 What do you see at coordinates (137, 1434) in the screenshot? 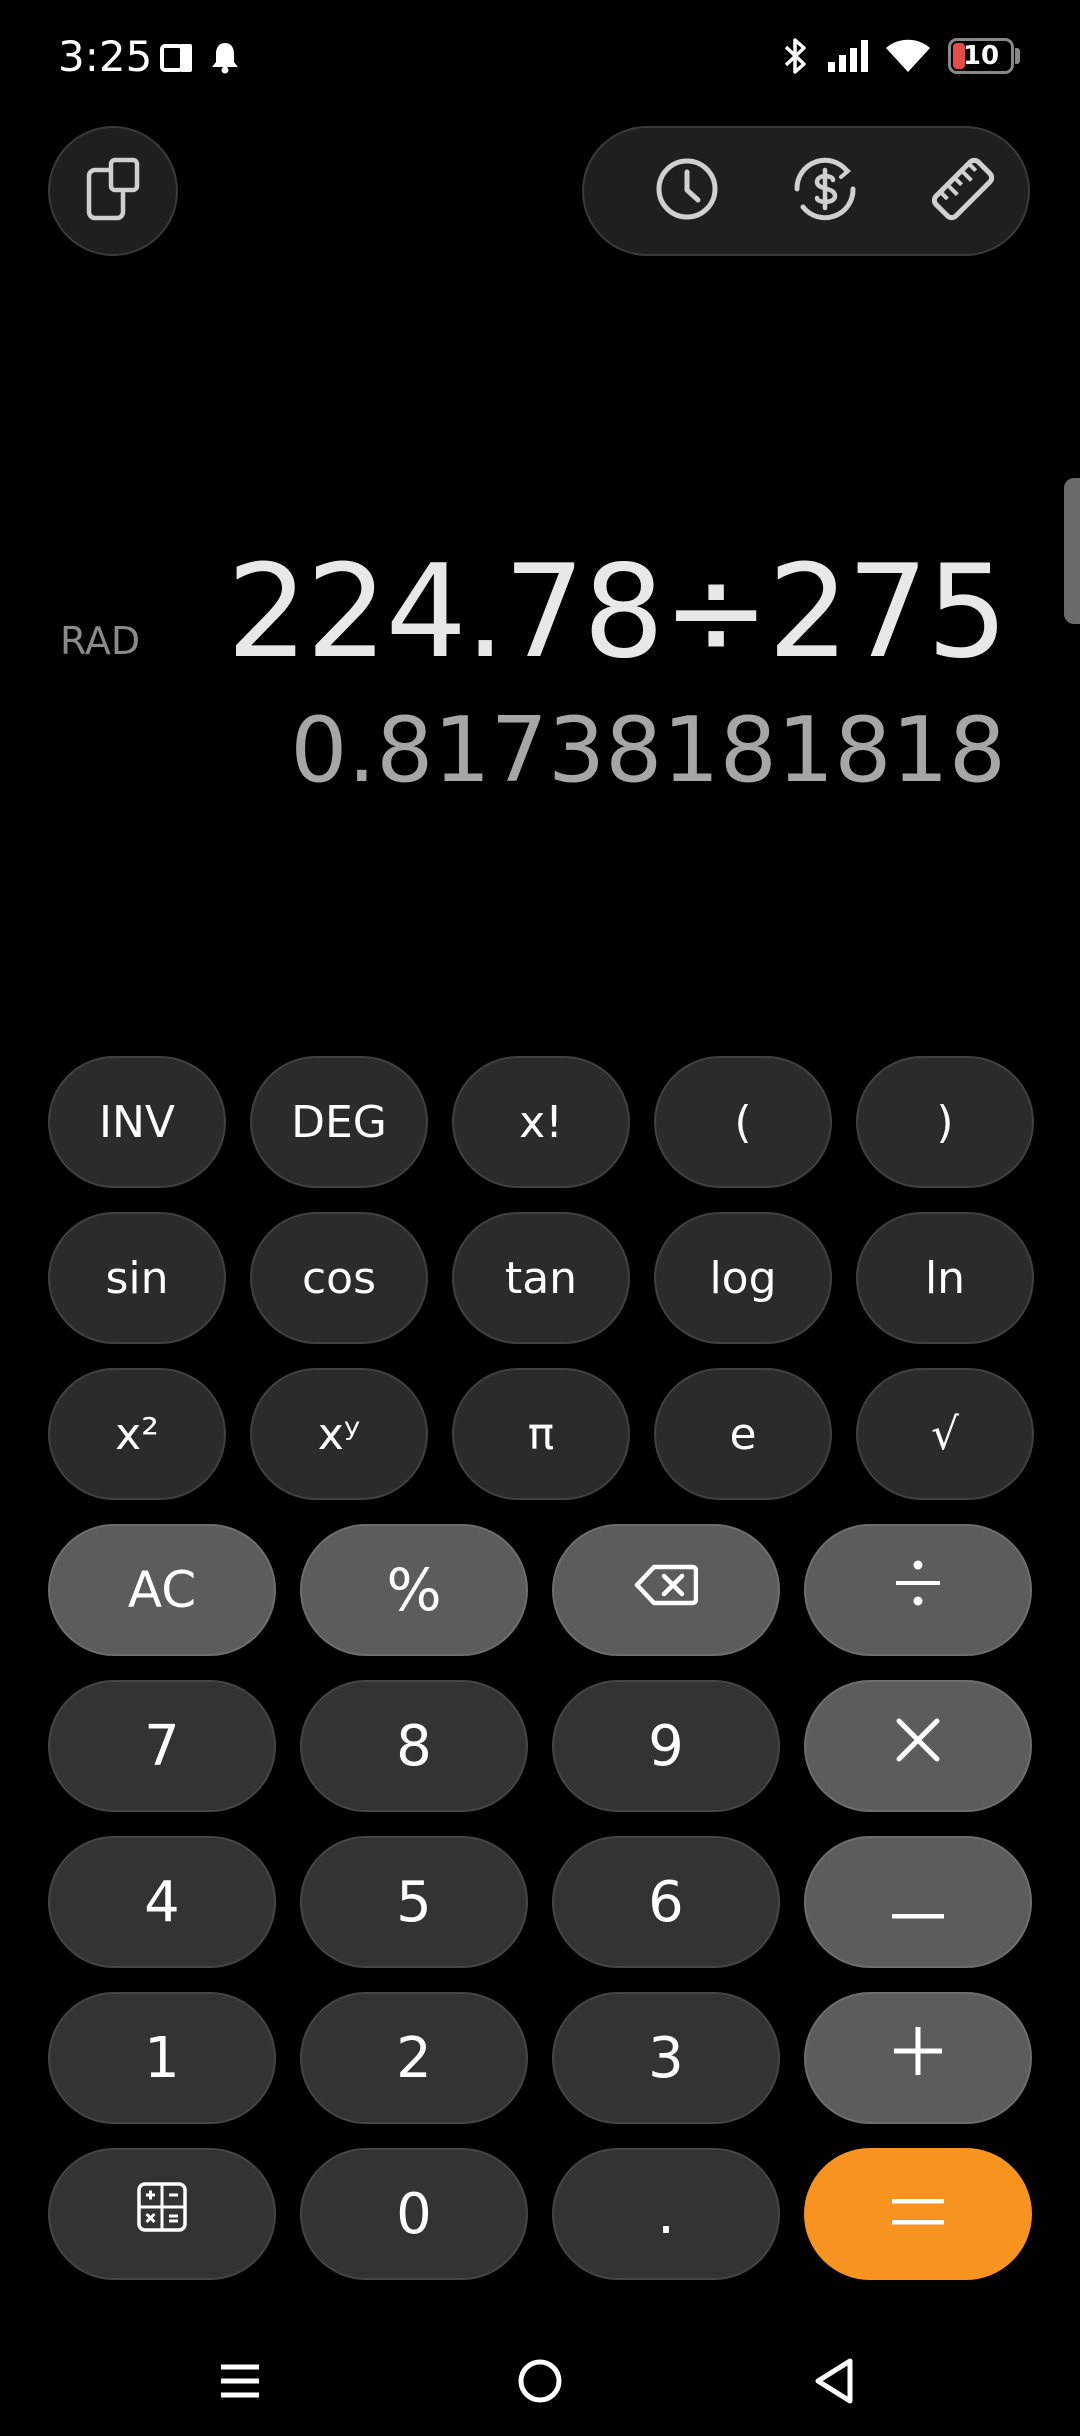
I see `square-key: x²` at bounding box center [137, 1434].